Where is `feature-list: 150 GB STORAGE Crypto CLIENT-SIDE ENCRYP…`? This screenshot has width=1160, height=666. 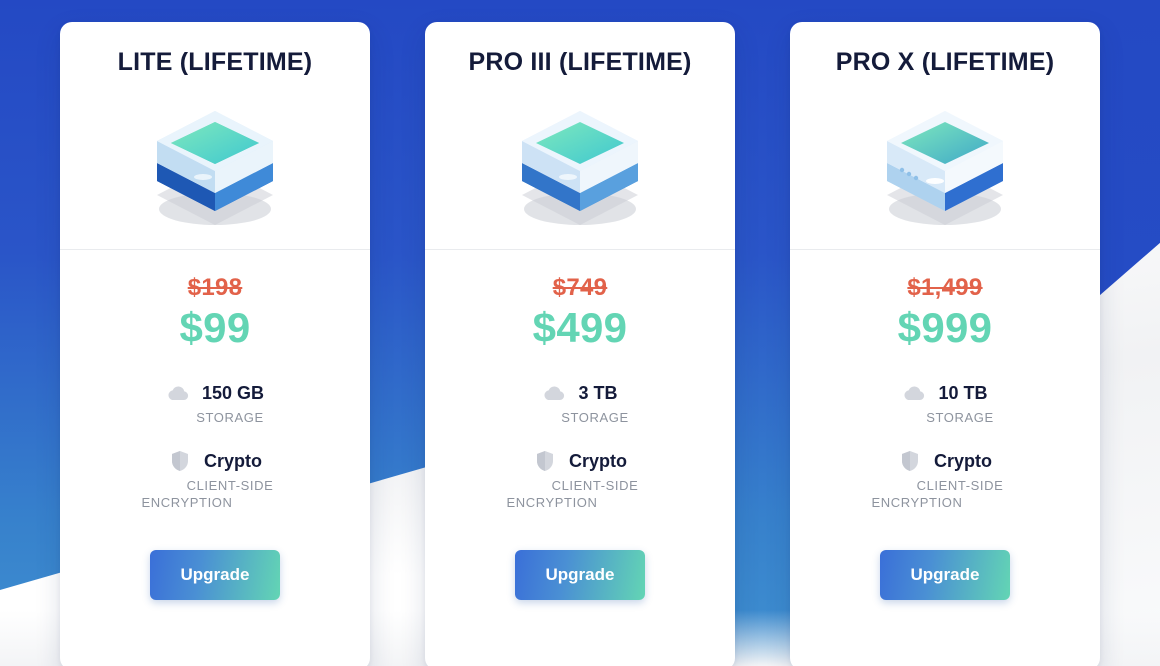
feature-list: 150 GB STORAGE Crypto CLIENT-SIDE ENCRYP… is located at coordinates (215, 457).